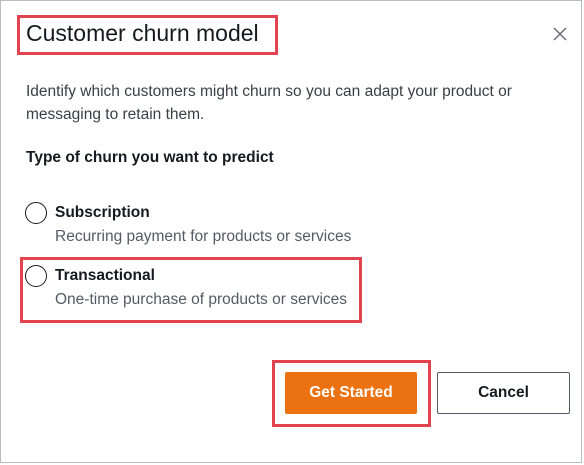  Describe the element at coordinates (102, 212) in the screenshot. I see `option-label: Subscription` at that location.